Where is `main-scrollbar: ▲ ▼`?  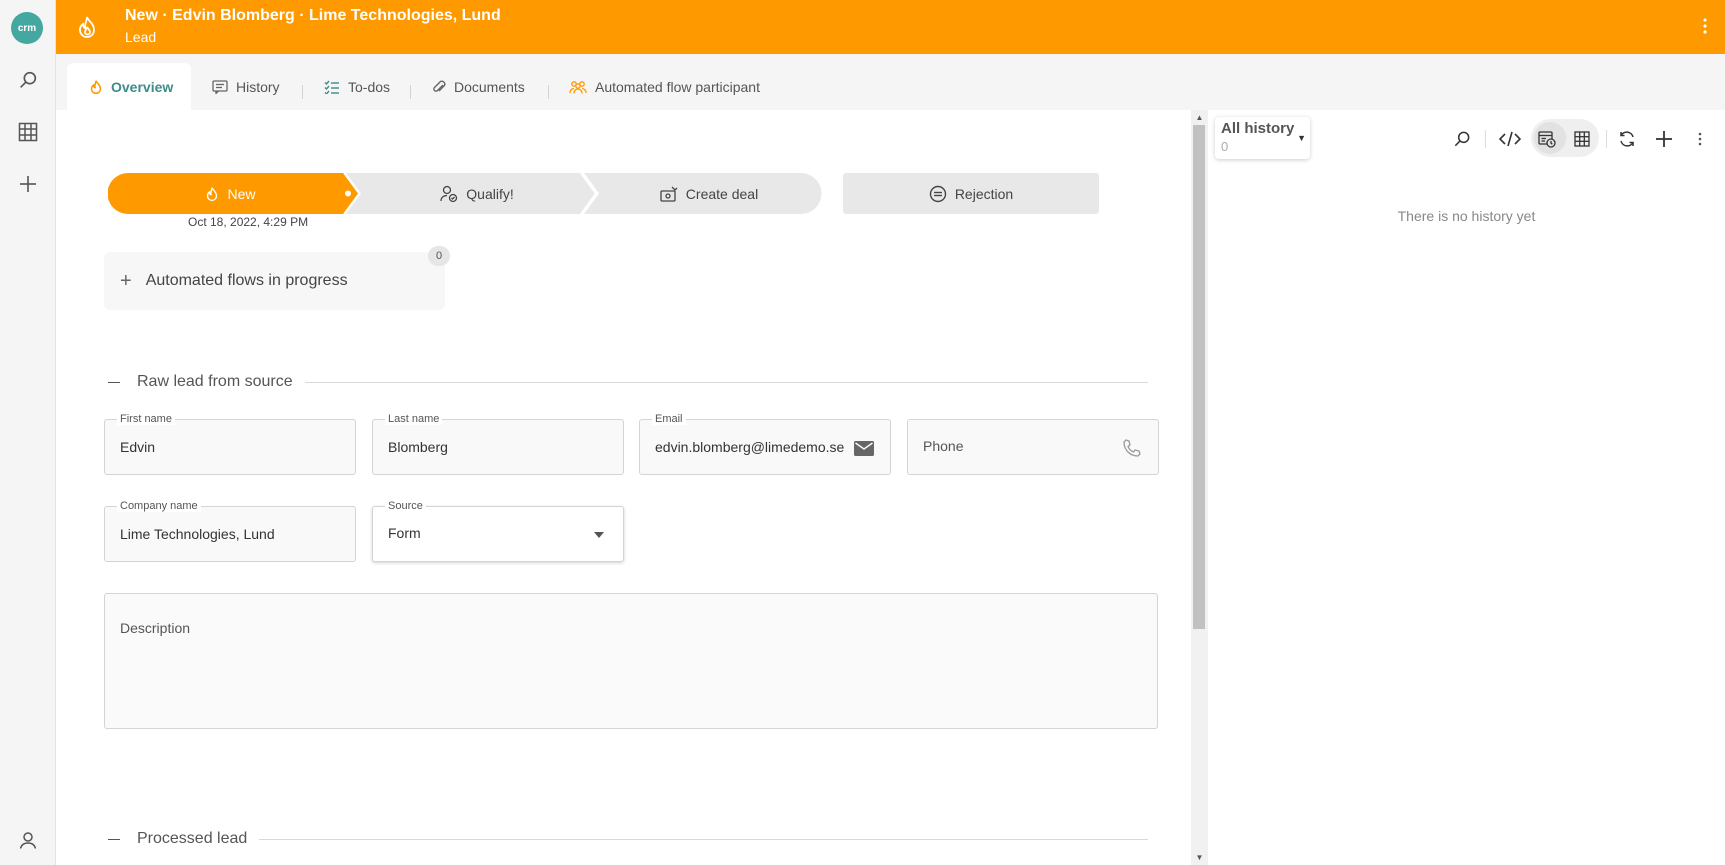 main-scrollbar: ▲ ▼ is located at coordinates (1199, 487).